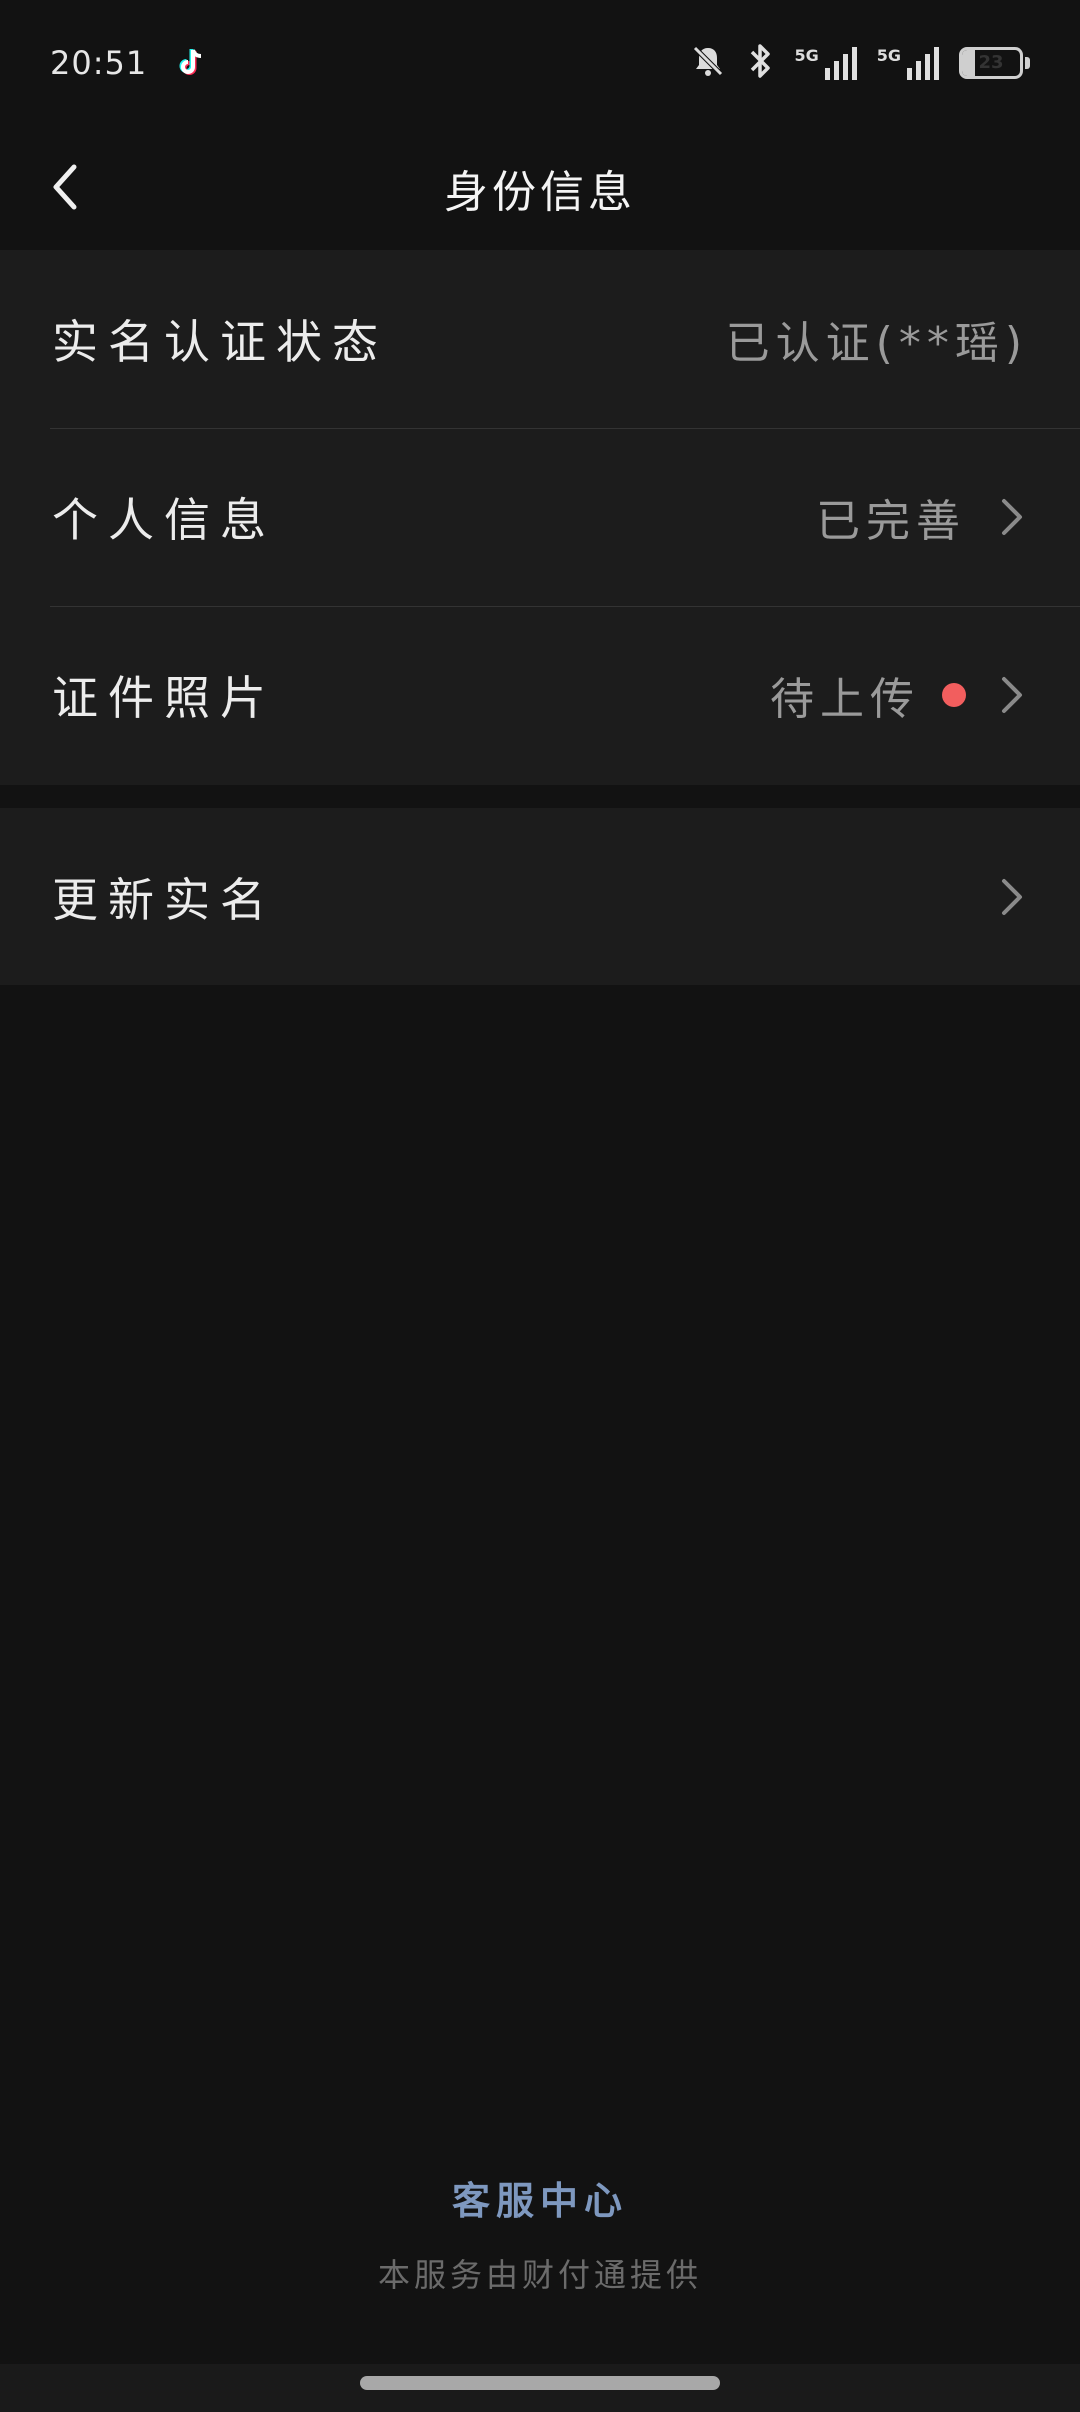 The width and height of the screenshot is (1080, 2412). I want to click on page-title: 身份信息, so click(540, 192).